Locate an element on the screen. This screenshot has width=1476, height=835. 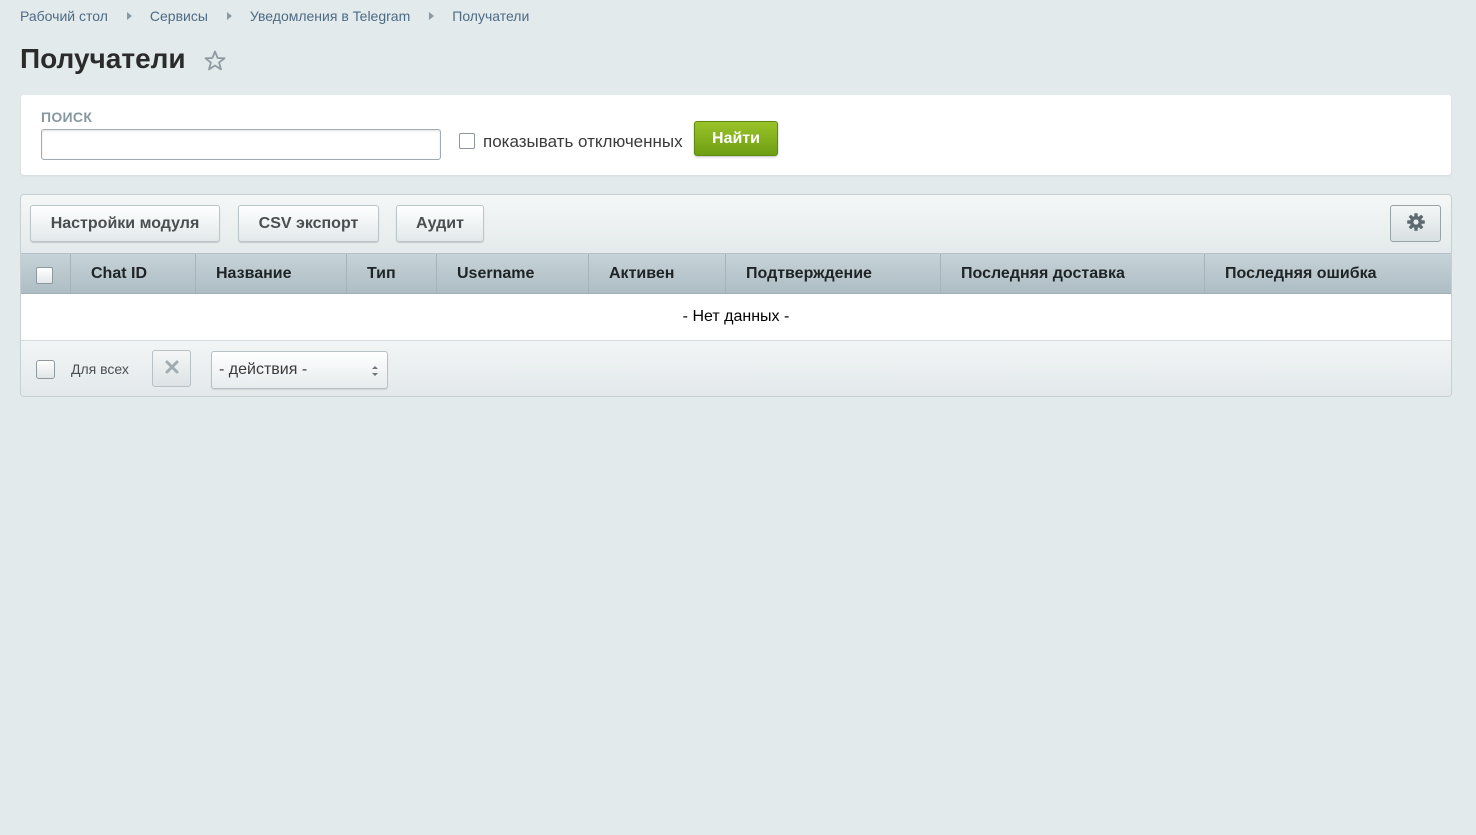
select-all-cell is located at coordinates (45, 274).